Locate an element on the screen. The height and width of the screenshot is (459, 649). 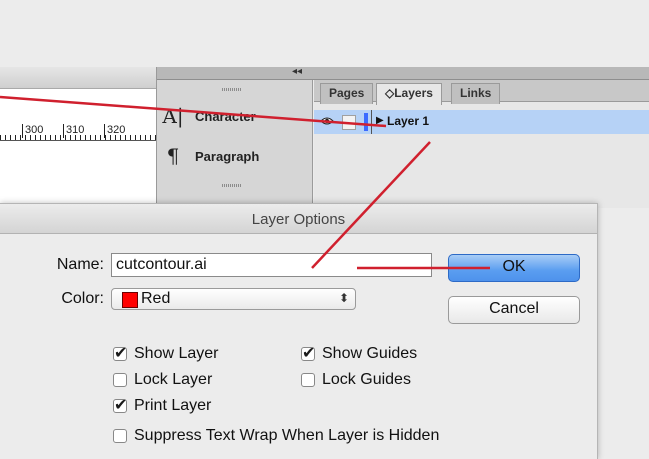
lock-layer-checkbox: Lock Layer is located at coordinates (162, 380).